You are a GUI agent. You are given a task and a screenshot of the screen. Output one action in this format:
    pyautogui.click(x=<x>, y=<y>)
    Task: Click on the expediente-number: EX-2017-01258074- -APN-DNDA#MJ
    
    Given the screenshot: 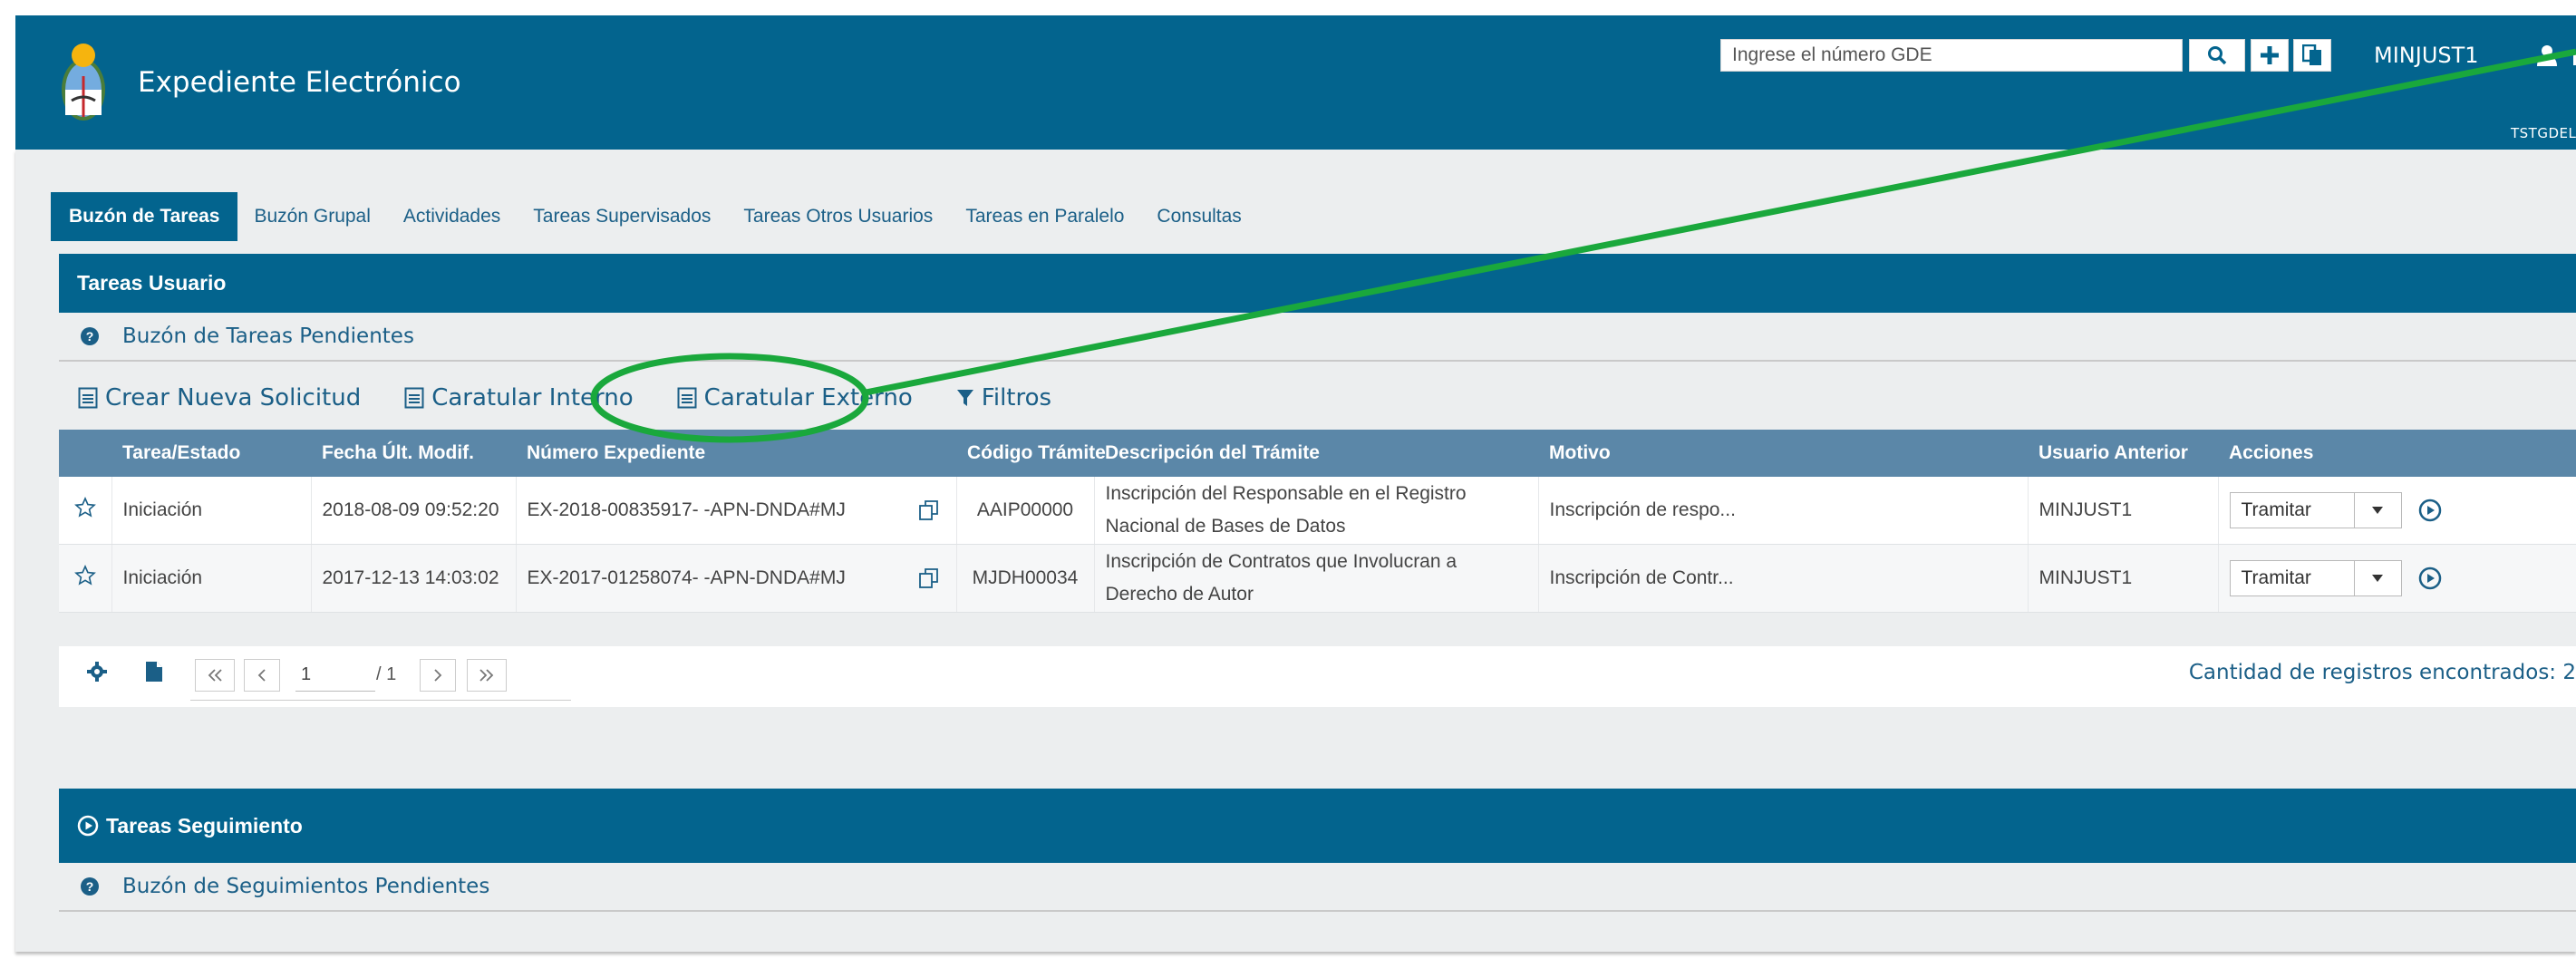 What is the action you would take?
    pyautogui.click(x=686, y=577)
    